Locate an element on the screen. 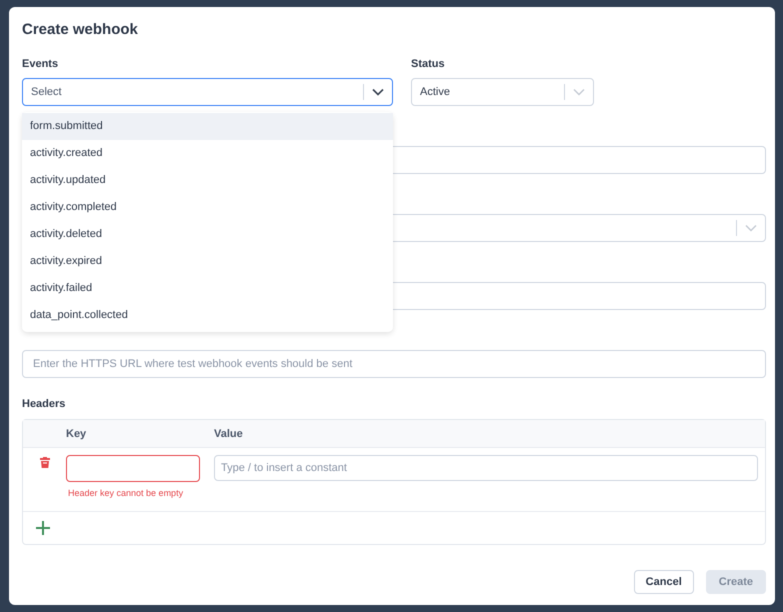  field-label: Events is located at coordinates (41, 64).